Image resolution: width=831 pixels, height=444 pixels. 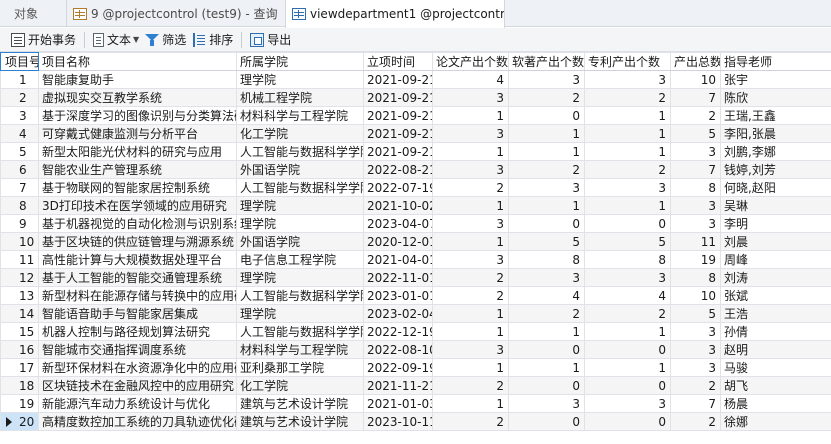 I want to click on cell-advisor: 孙倩, so click(x=775, y=331).